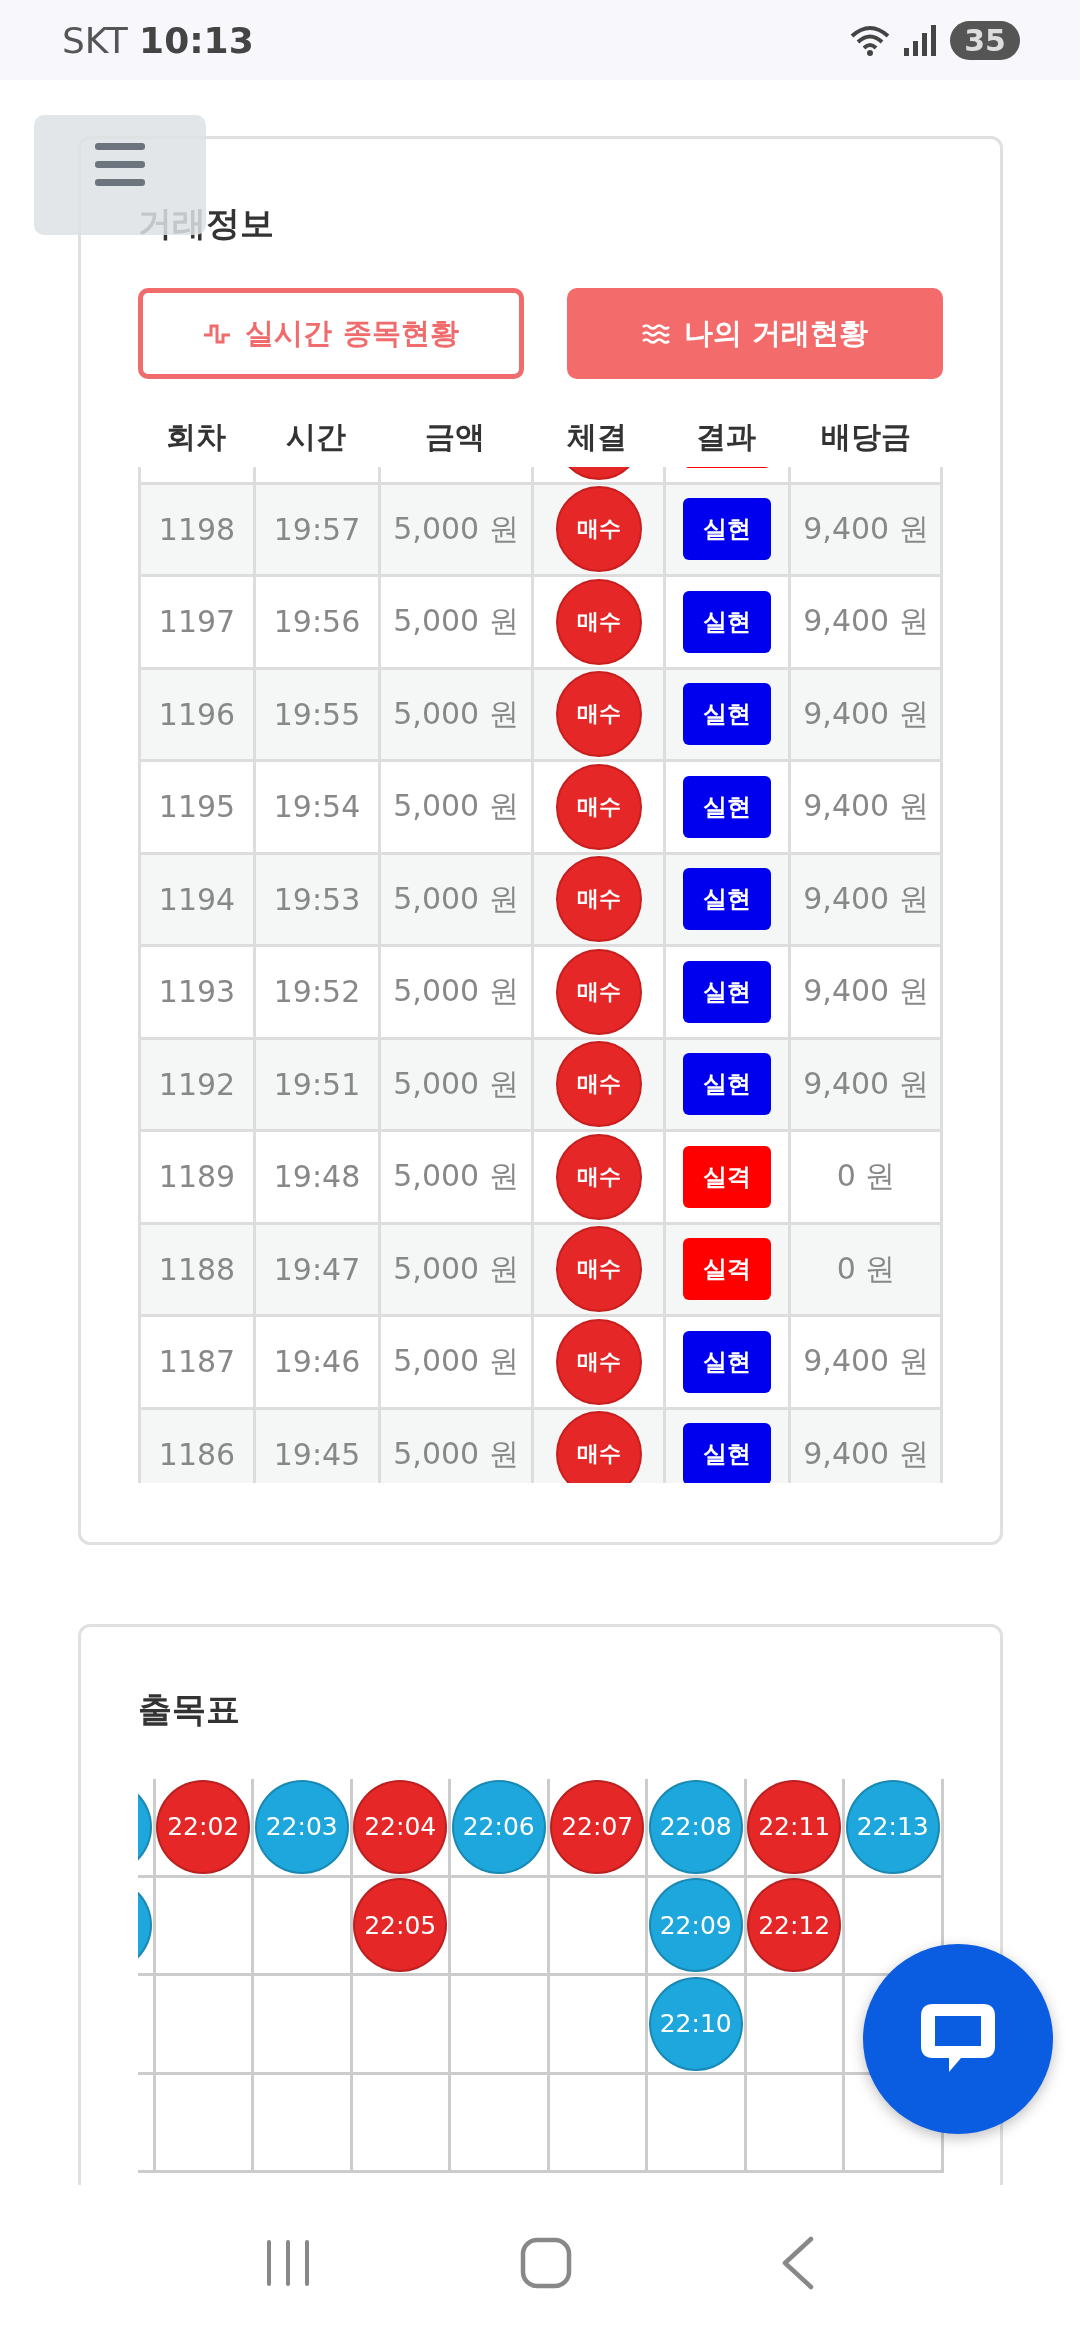 The height and width of the screenshot is (2340, 1080). I want to click on tab: 나의 거래현황, so click(755, 333).